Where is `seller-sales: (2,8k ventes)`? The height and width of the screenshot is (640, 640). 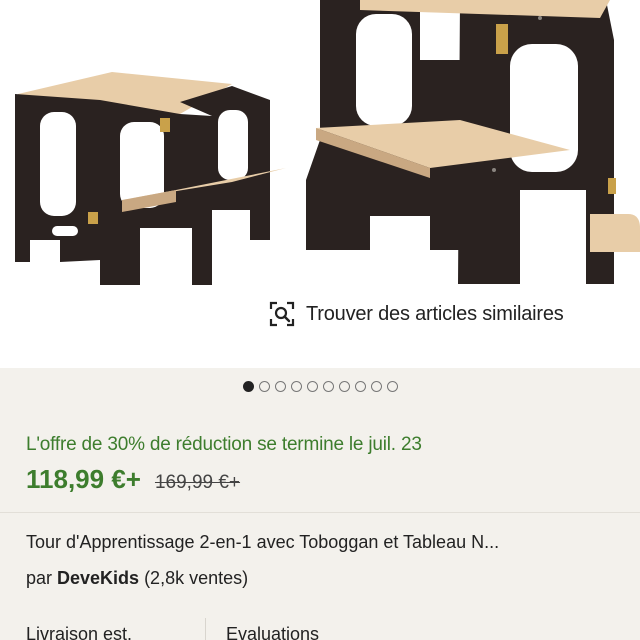 seller-sales: (2,8k ventes) is located at coordinates (196, 578).